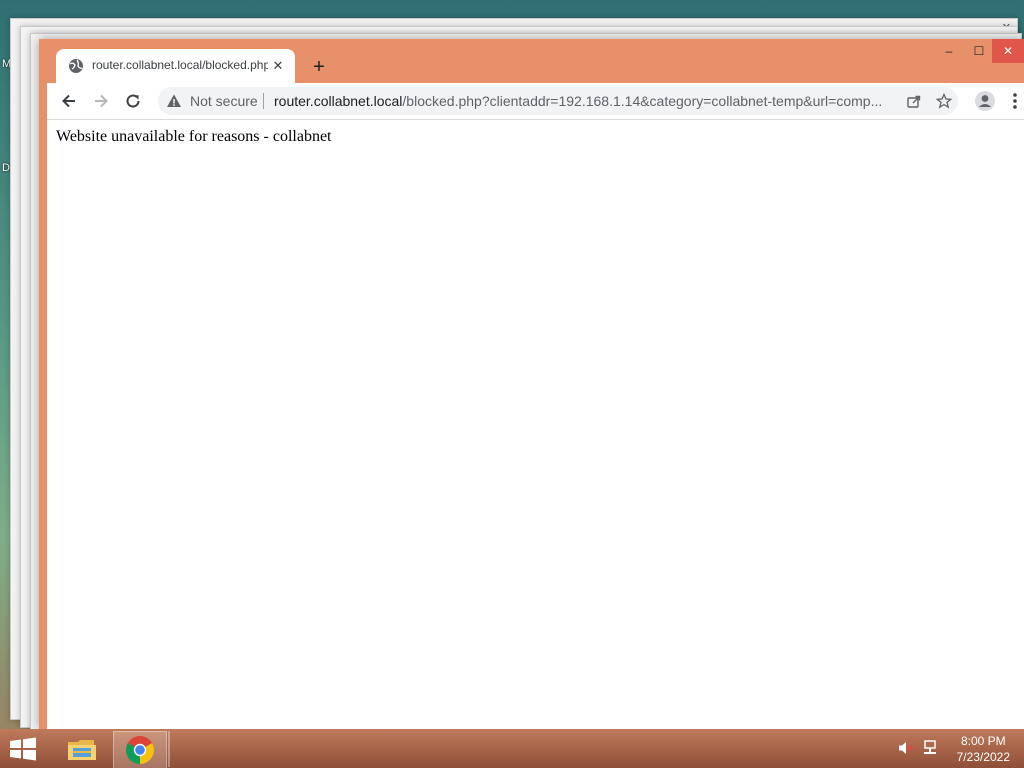 Image resolution: width=1024 pixels, height=768 pixels. What do you see at coordinates (906, 748) in the screenshot?
I see `volume-muted-icon` at bounding box center [906, 748].